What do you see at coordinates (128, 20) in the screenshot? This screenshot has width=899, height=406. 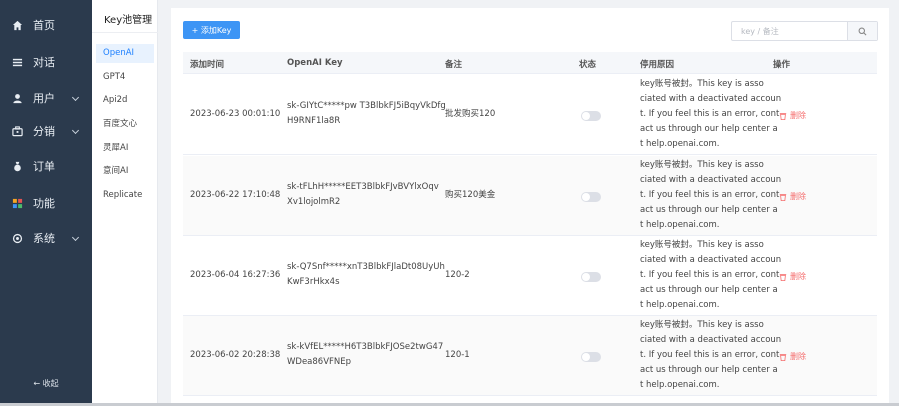 I see `submenu-title: Key池管理` at bounding box center [128, 20].